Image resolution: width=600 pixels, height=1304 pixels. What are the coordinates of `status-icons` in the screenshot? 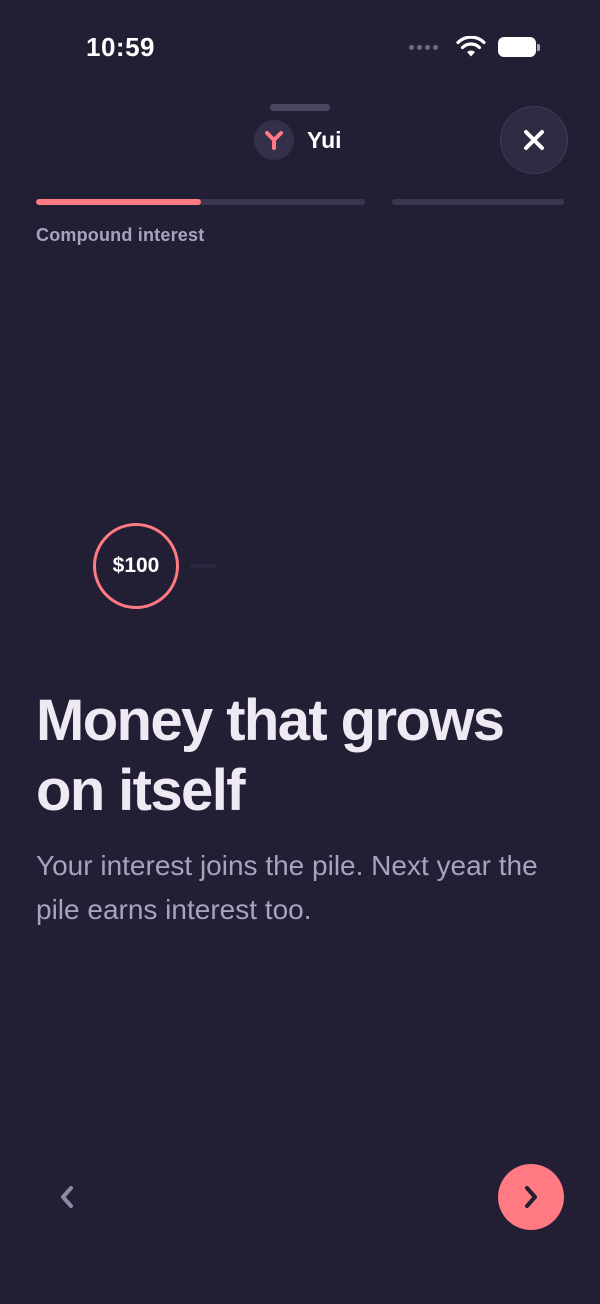 It's located at (474, 47).